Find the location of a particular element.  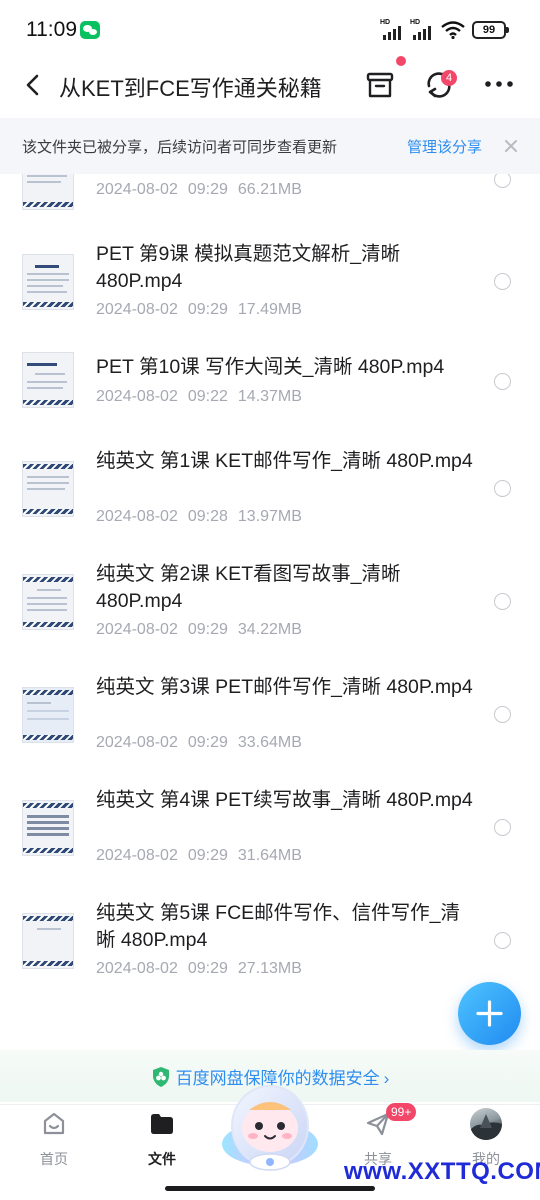

file-time: 09:28 is located at coordinates (207, 516).